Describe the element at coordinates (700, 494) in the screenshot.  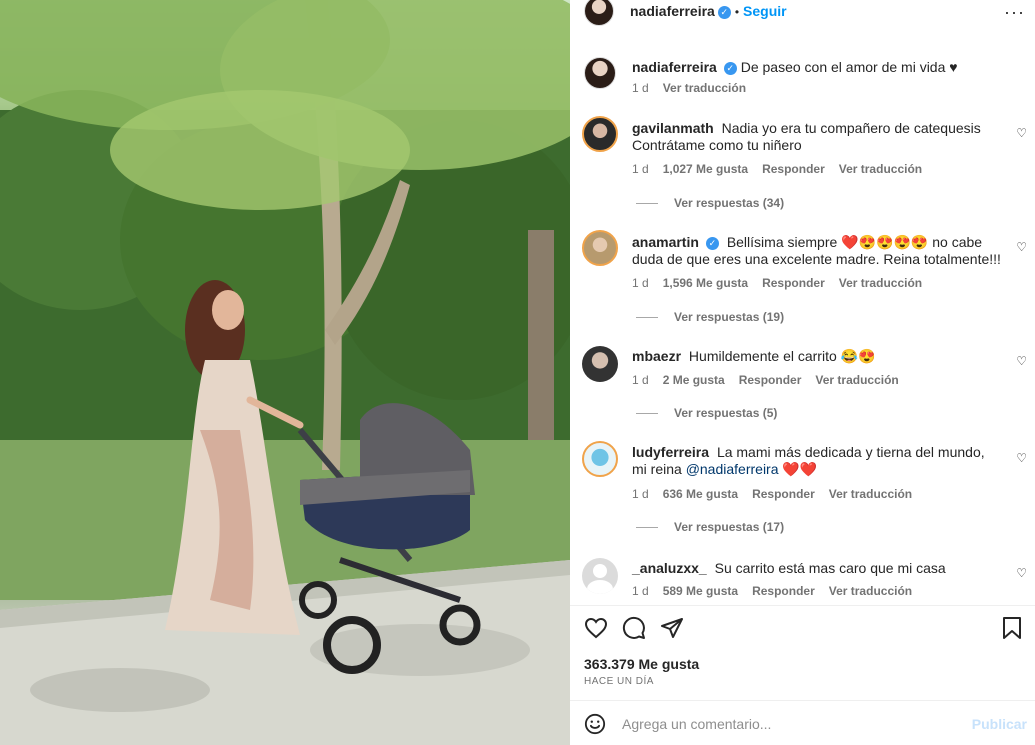
I see `comment-likes: 636 Me gusta` at that location.